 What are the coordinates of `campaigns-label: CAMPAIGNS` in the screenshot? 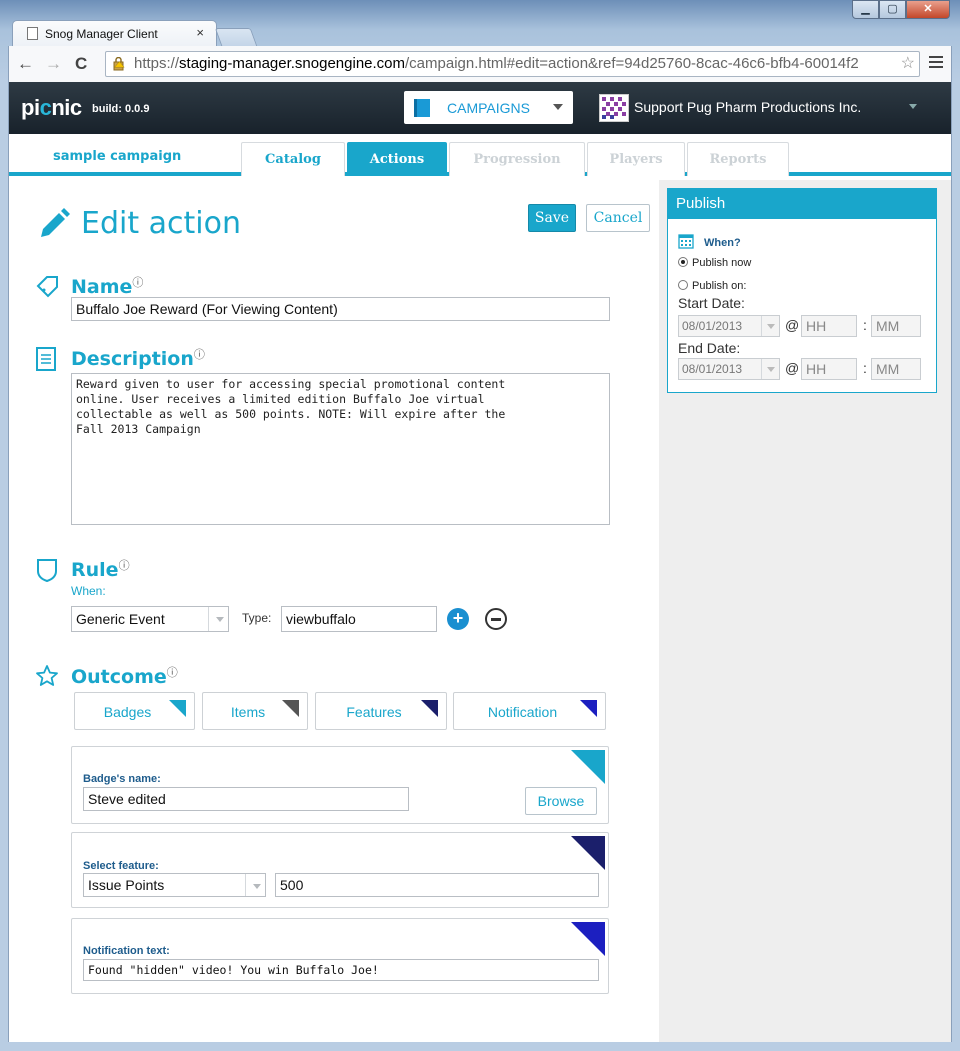 It's located at (488, 108).